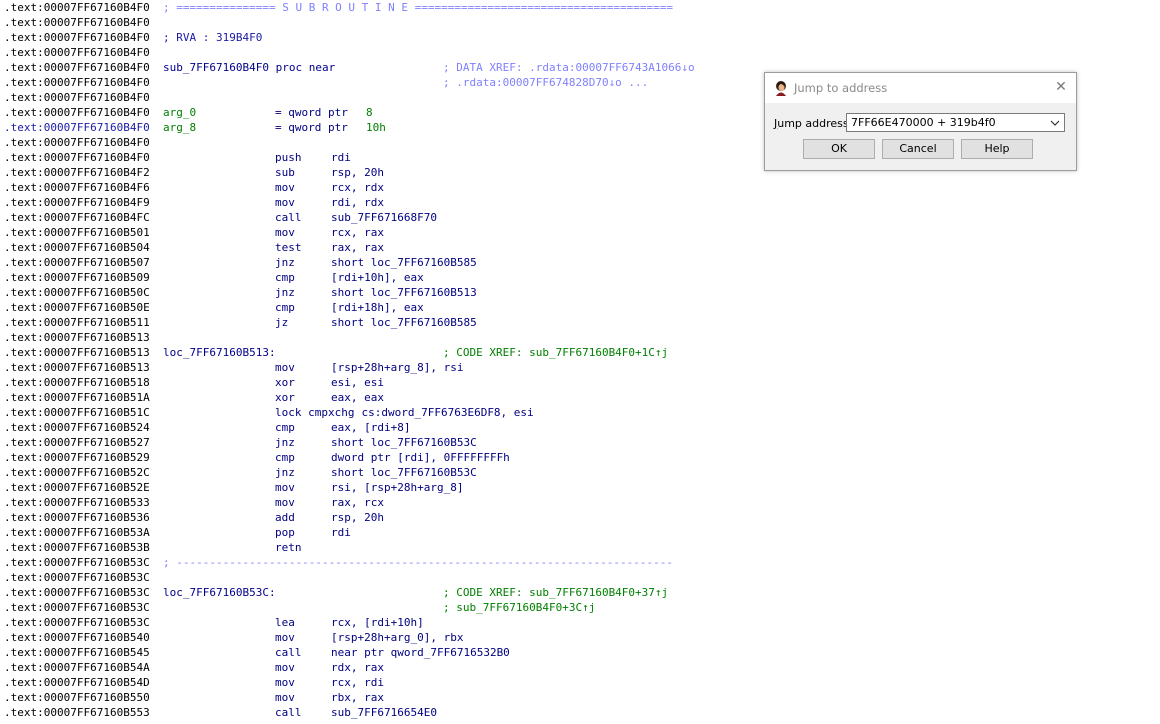  I want to click on rva-comment: ; RVA : 319B4F0, so click(213, 37).